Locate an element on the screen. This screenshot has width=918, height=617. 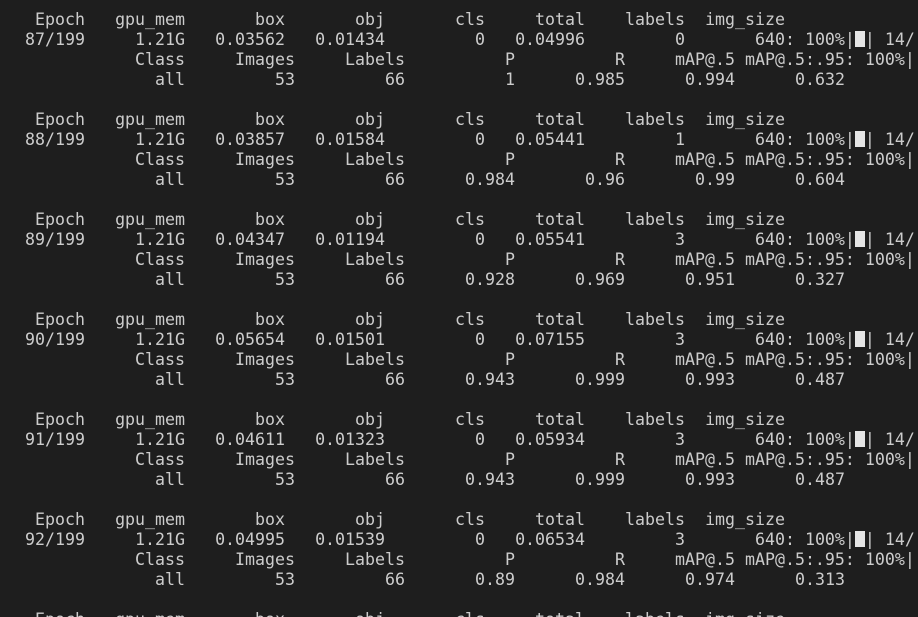
val-recall-value: 0.984 is located at coordinates (600, 579).